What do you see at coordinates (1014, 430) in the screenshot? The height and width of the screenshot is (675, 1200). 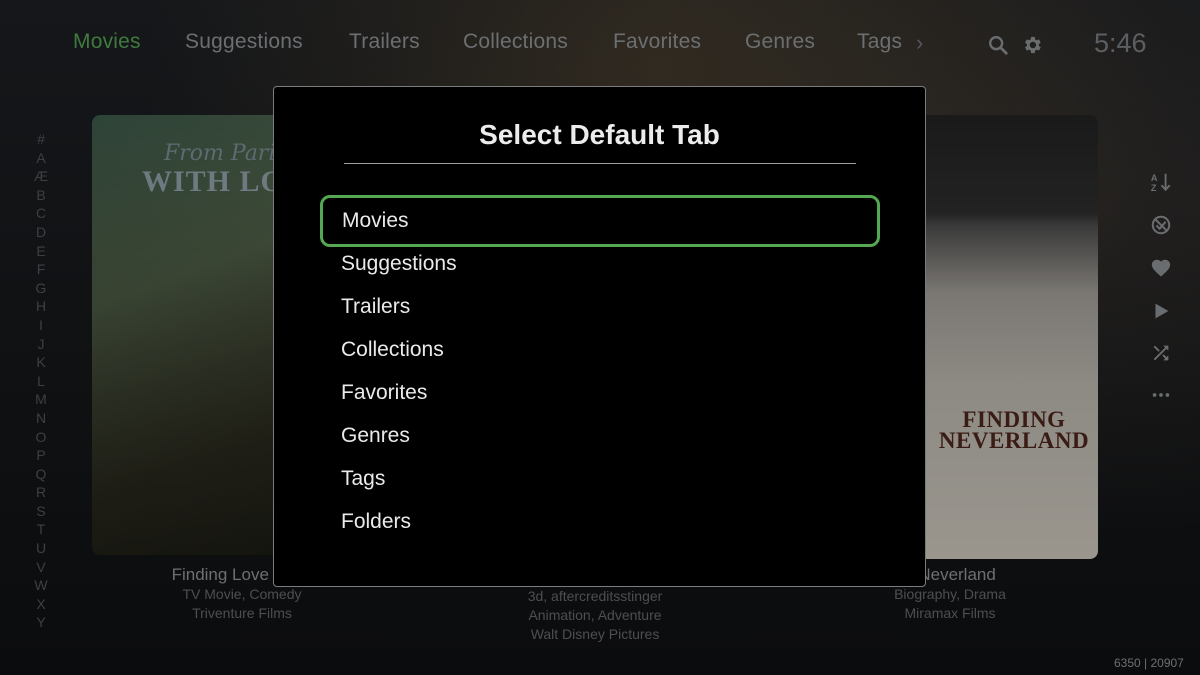 I see `poster-text: FINDING NEVERLAND` at bounding box center [1014, 430].